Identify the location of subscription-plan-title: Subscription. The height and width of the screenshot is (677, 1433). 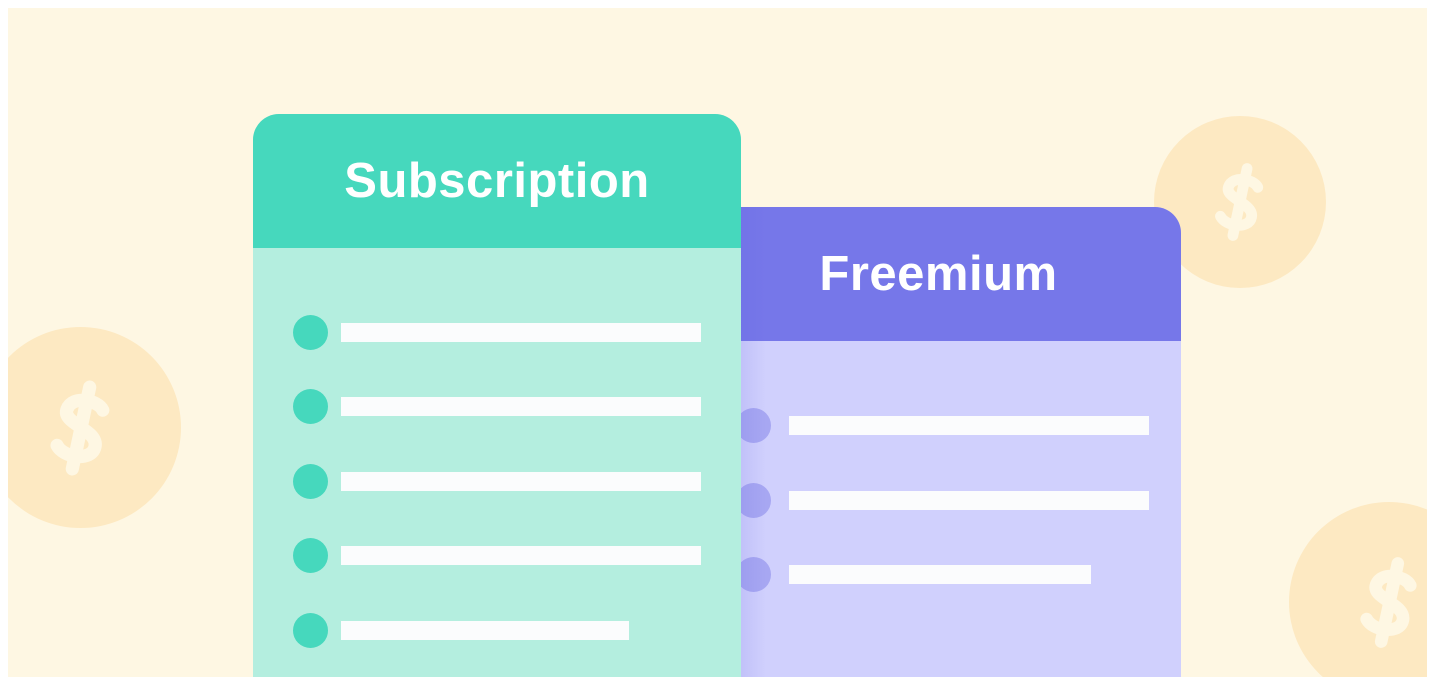
(497, 181).